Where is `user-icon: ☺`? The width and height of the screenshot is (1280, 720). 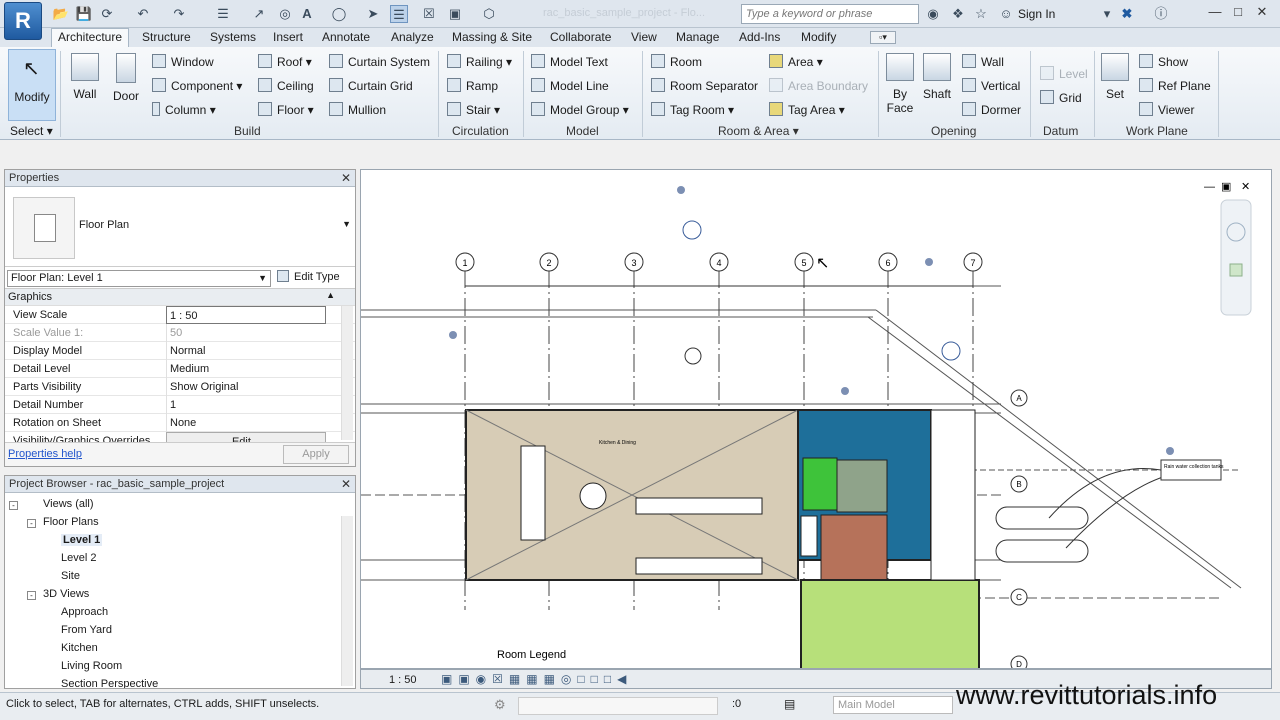
user-icon: ☺ is located at coordinates (1006, 14).